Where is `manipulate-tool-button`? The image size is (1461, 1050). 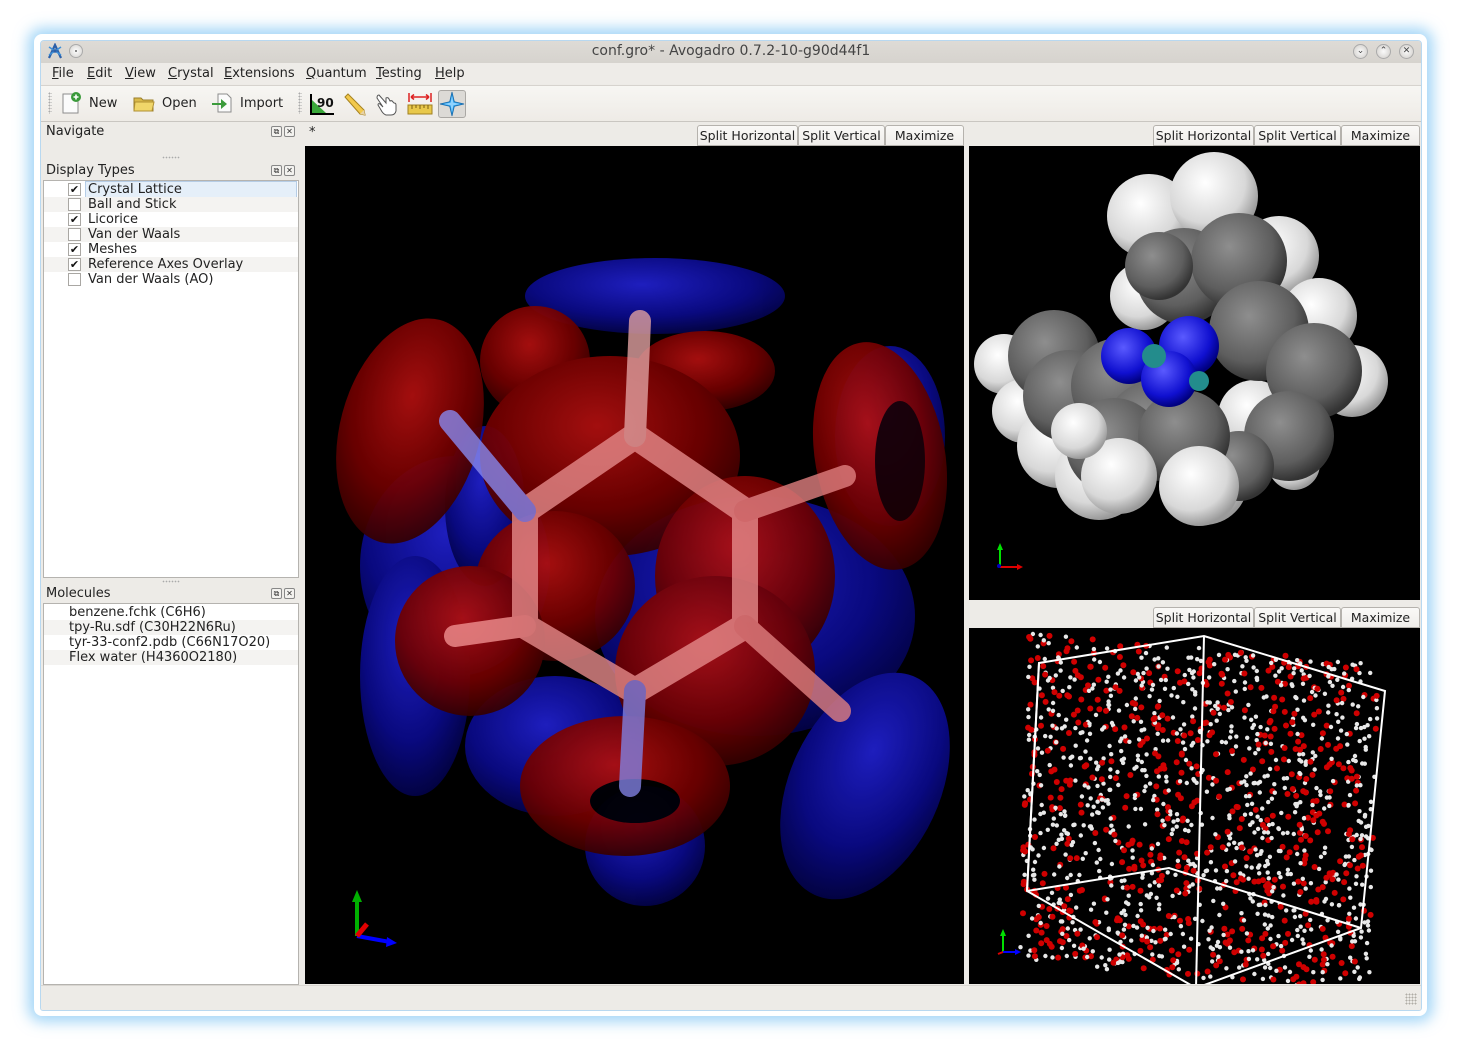
manipulate-tool-button is located at coordinates (387, 104).